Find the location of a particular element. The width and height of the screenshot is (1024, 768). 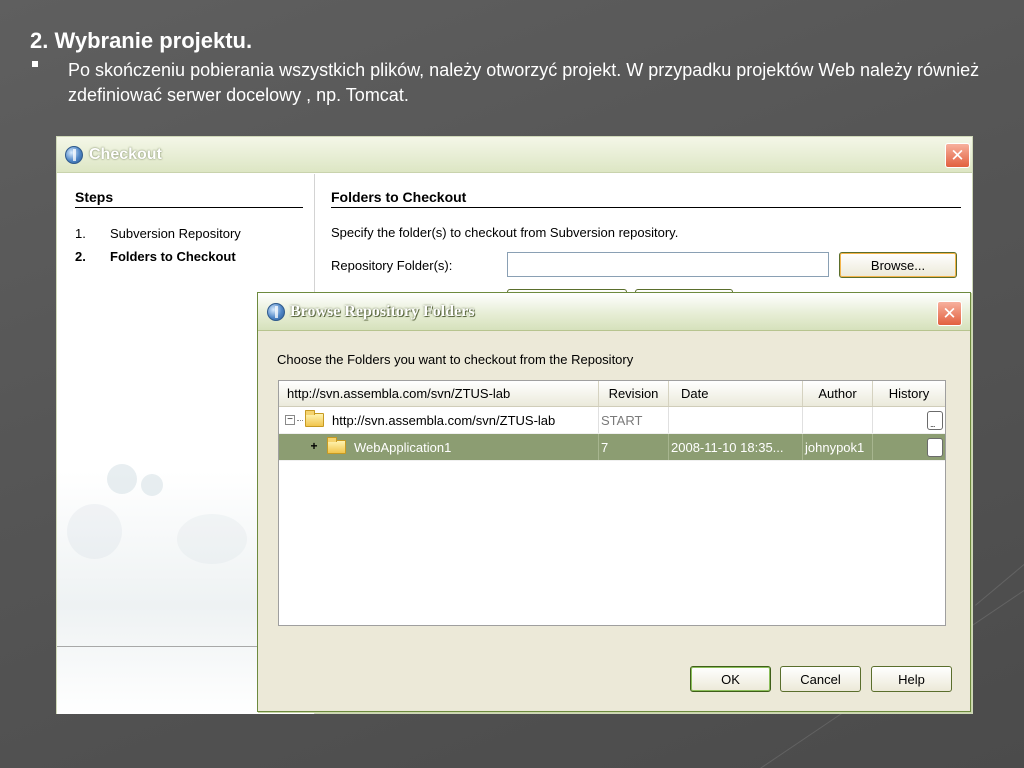

dialog-titlebar: Browse Repository Folders ✕ is located at coordinates (614, 312).